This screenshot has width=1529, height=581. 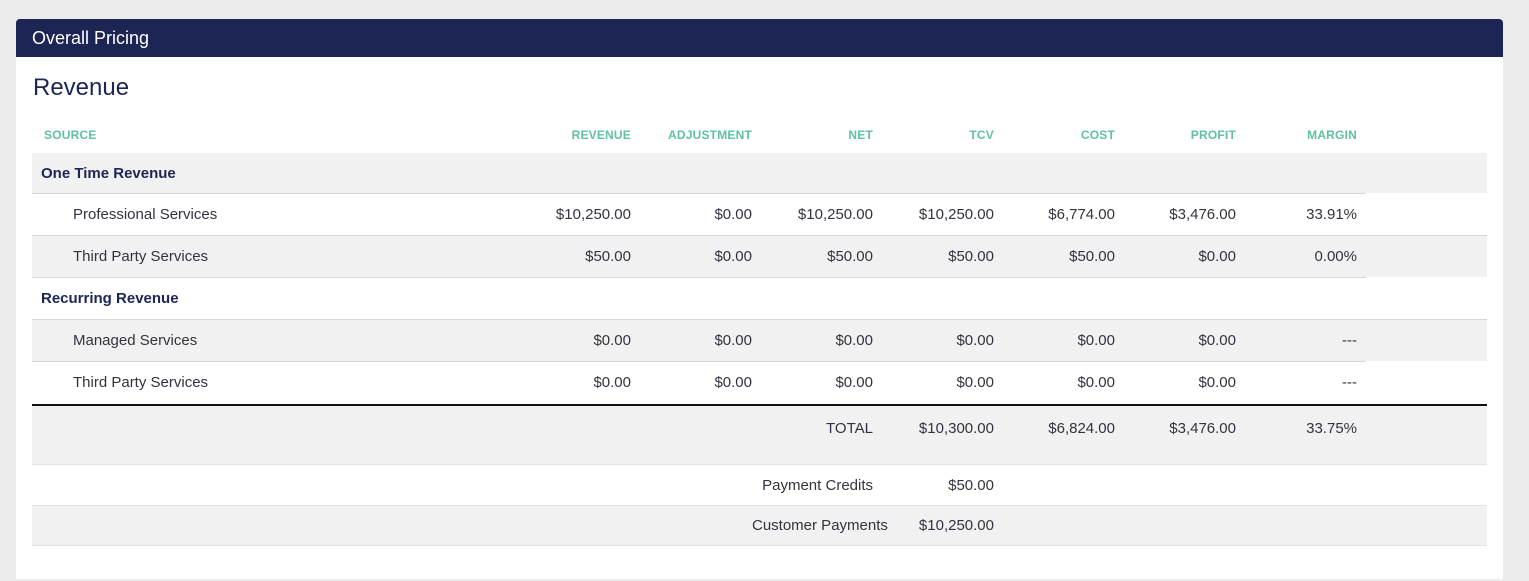 I want to click on group-row-recurring: Recurring Revenue, so click(x=699, y=298).